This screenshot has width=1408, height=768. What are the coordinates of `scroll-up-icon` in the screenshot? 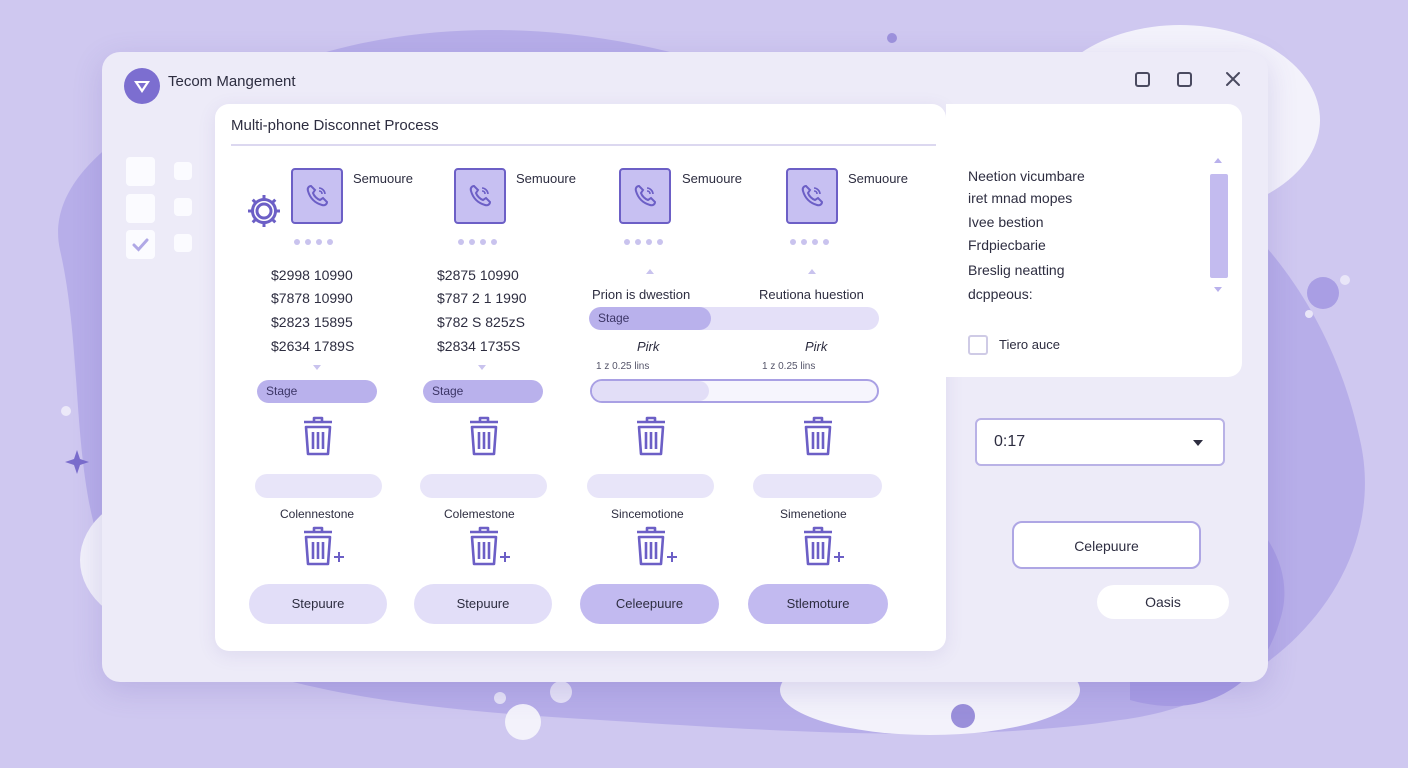 It's located at (1218, 160).